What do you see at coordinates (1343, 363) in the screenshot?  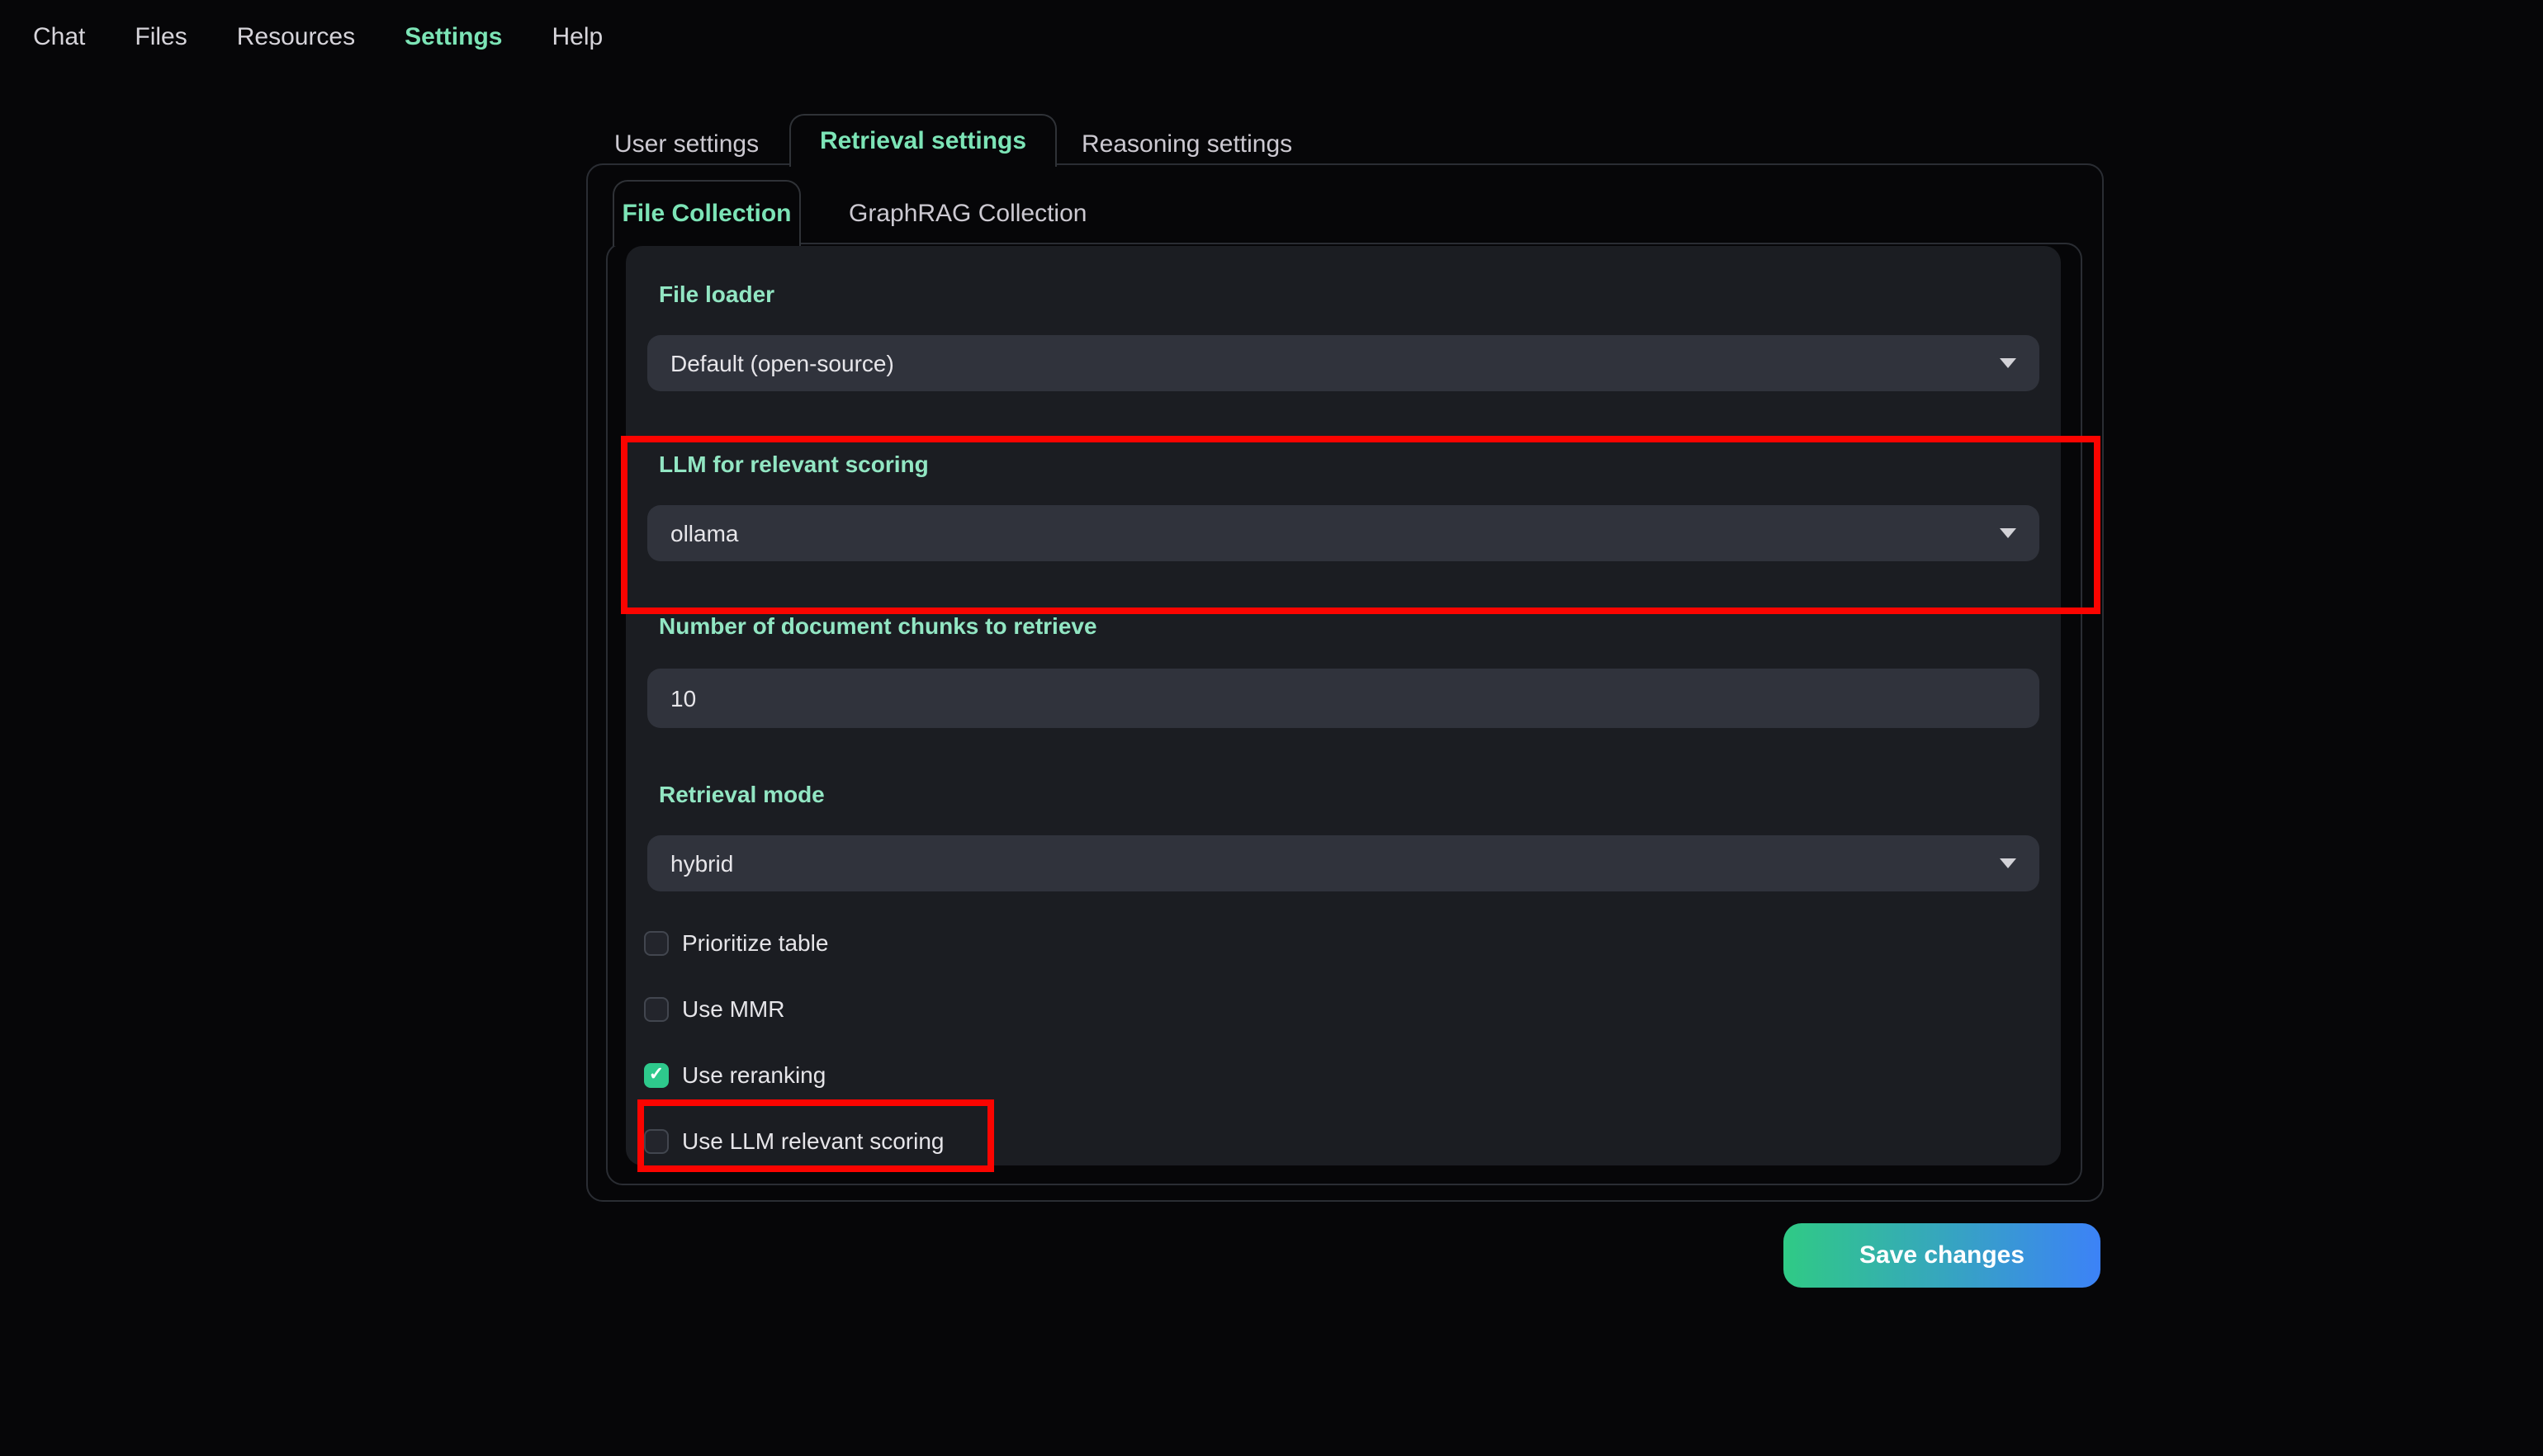 I see `file-loader-select: Default (open-source)` at bounding box center [1343, 363].